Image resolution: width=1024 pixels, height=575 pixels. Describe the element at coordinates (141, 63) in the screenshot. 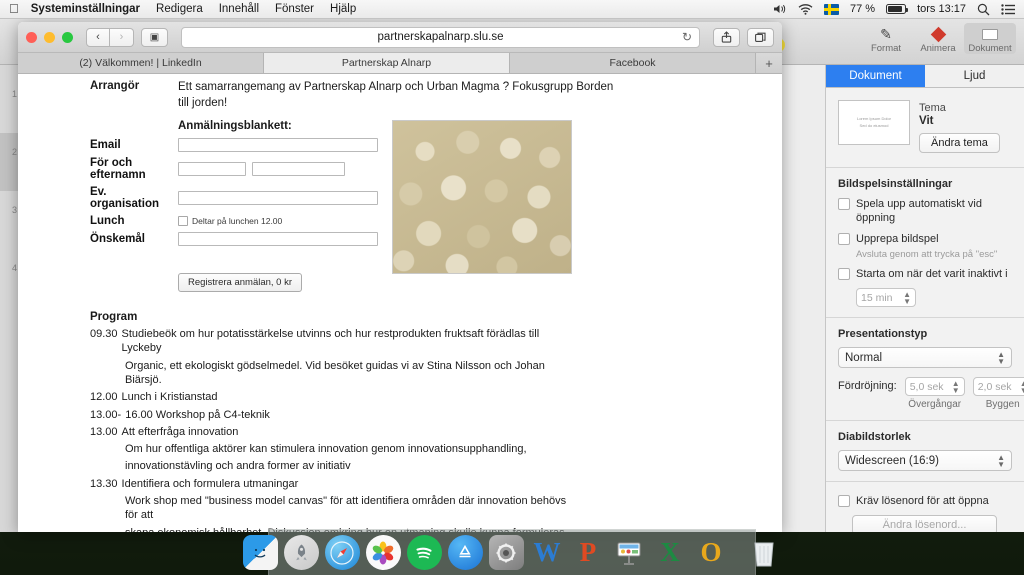

I see `tab-linkedin: (2) Välkommen! | LinkedIn` at that location.